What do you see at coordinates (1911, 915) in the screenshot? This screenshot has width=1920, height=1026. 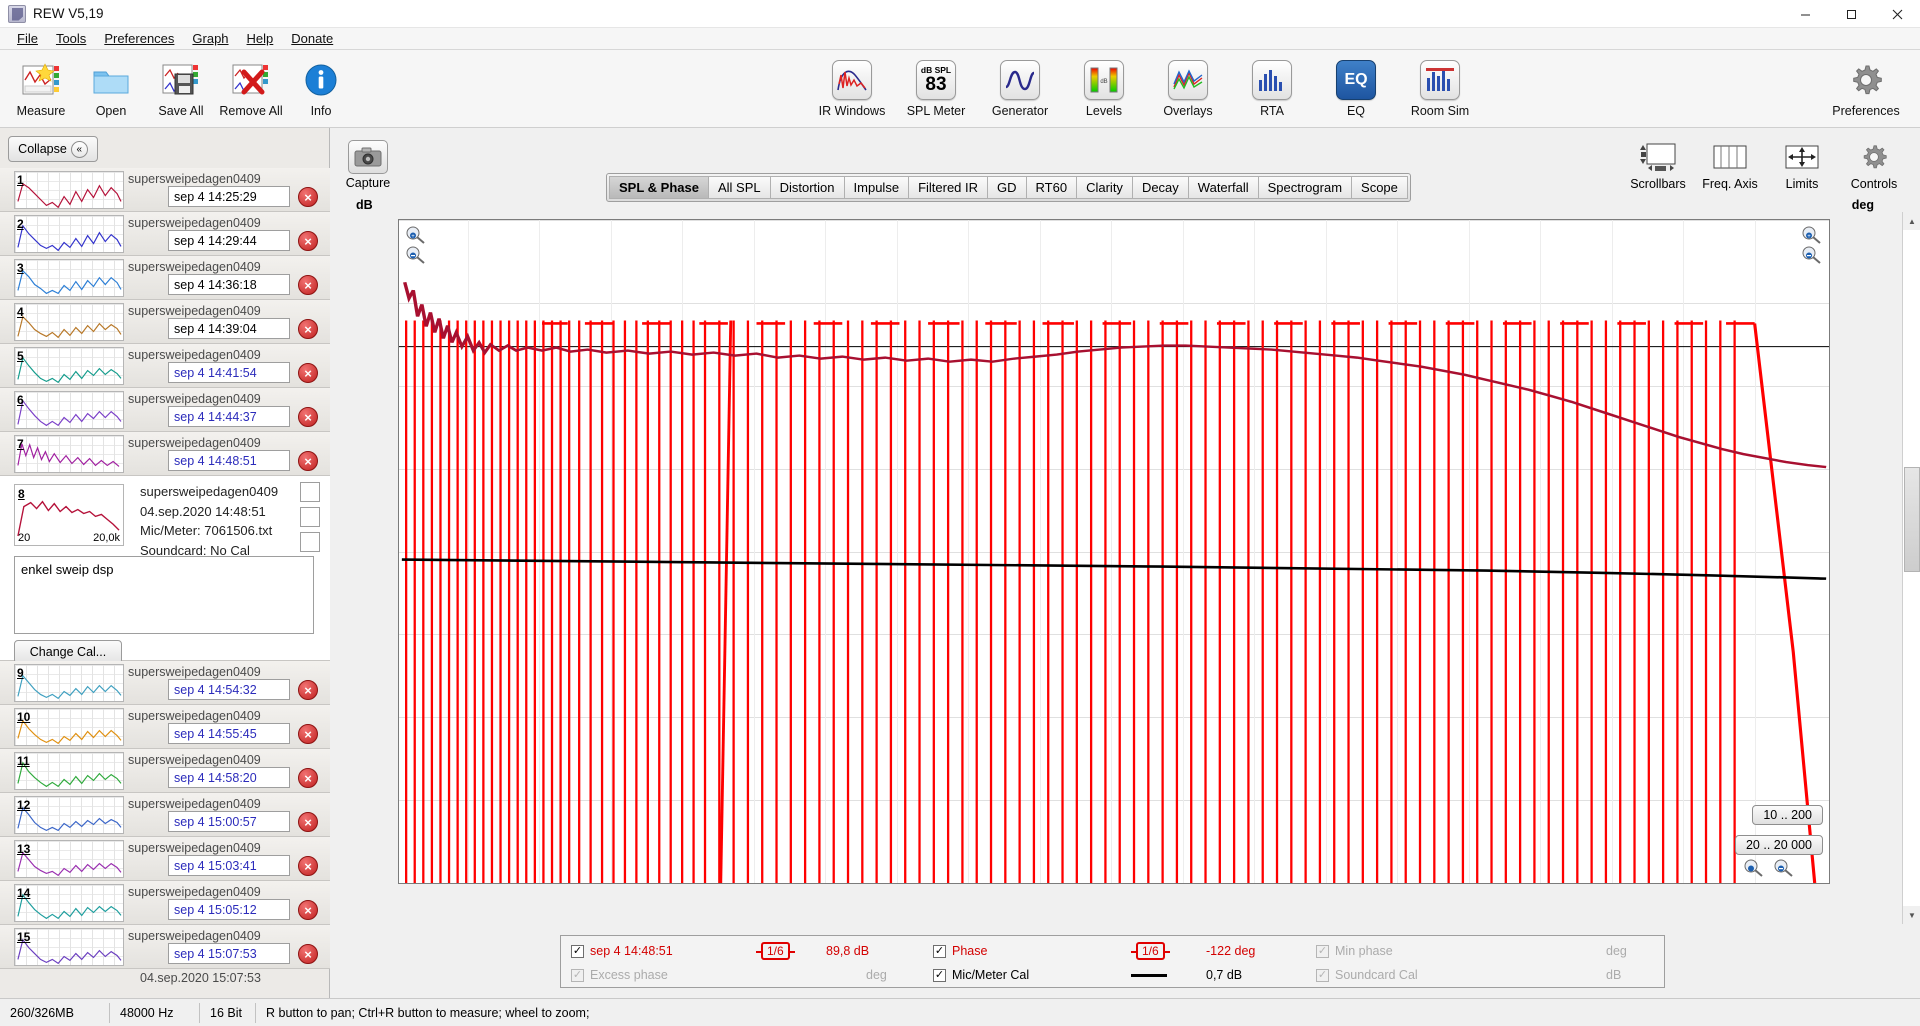 I see `scroll-down-icon: ▼` at bounding box center [1911, 915].